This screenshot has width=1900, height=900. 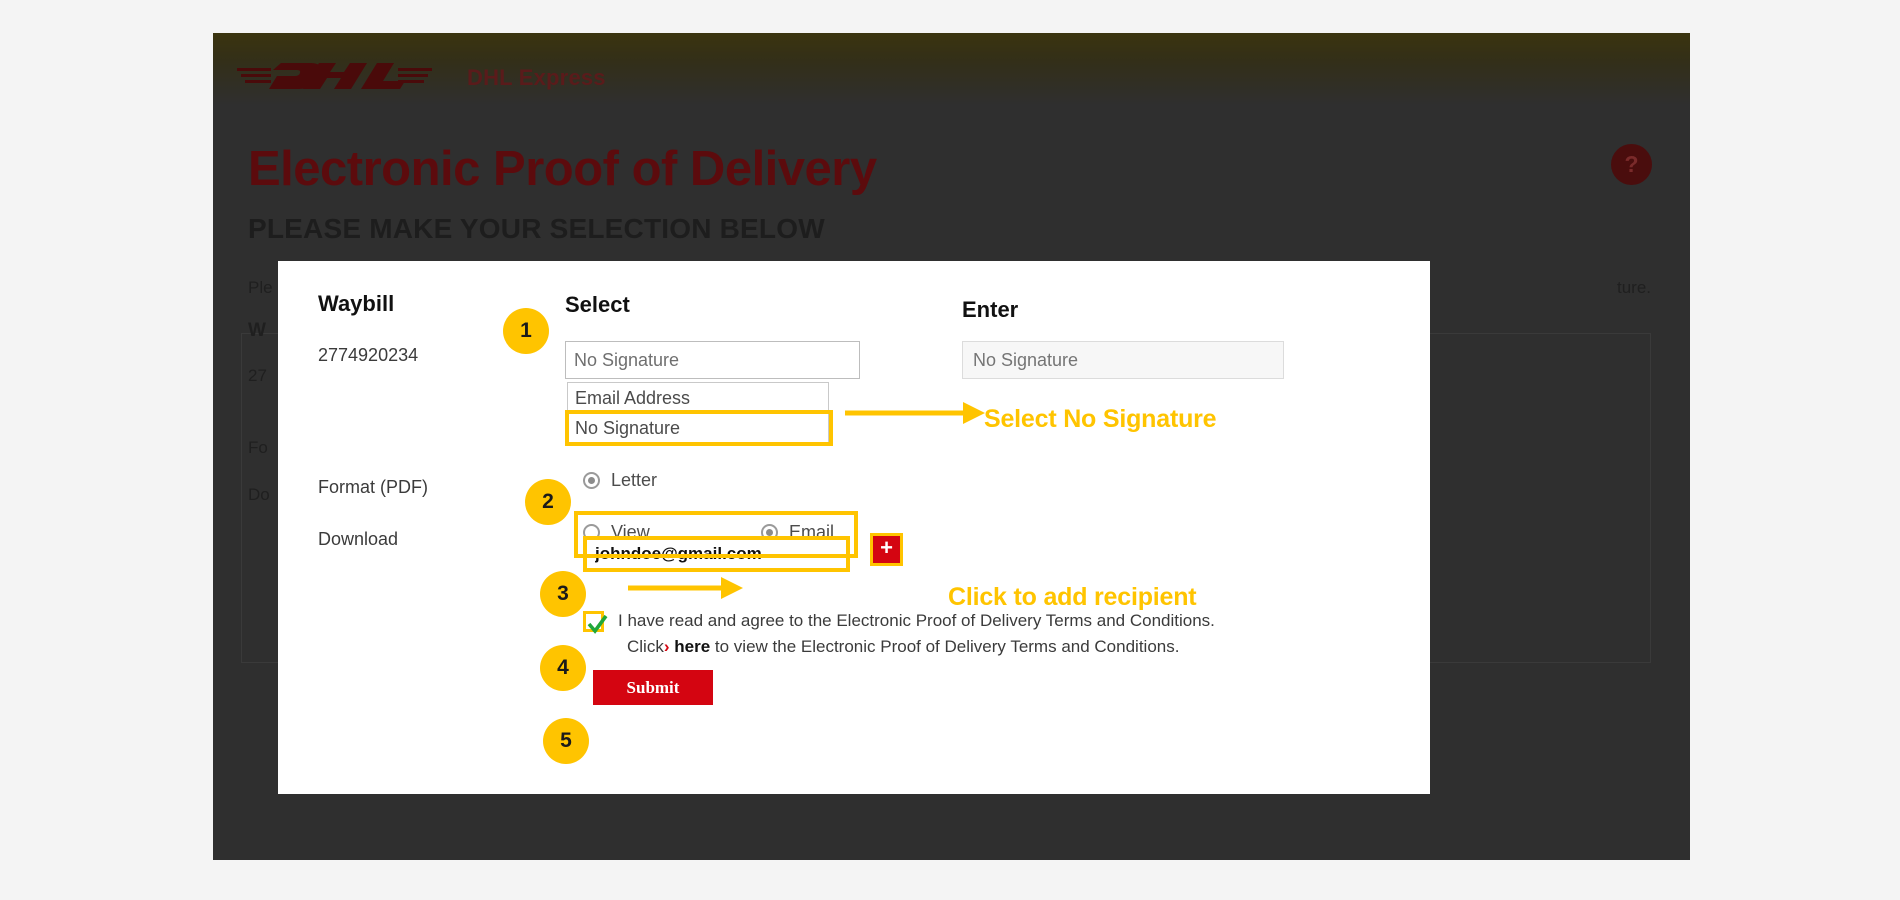 I want to click on download-label: Download, so click(x=358, y=539).